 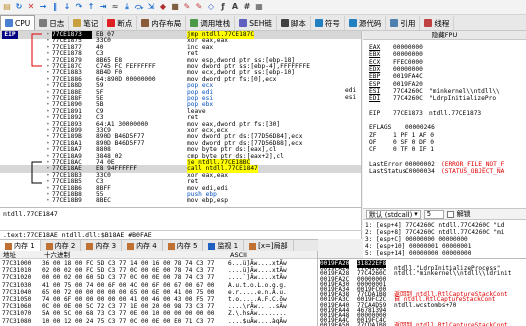 I want to click on register-row: EFLAGS 00000246, so click(x=443, y=127).